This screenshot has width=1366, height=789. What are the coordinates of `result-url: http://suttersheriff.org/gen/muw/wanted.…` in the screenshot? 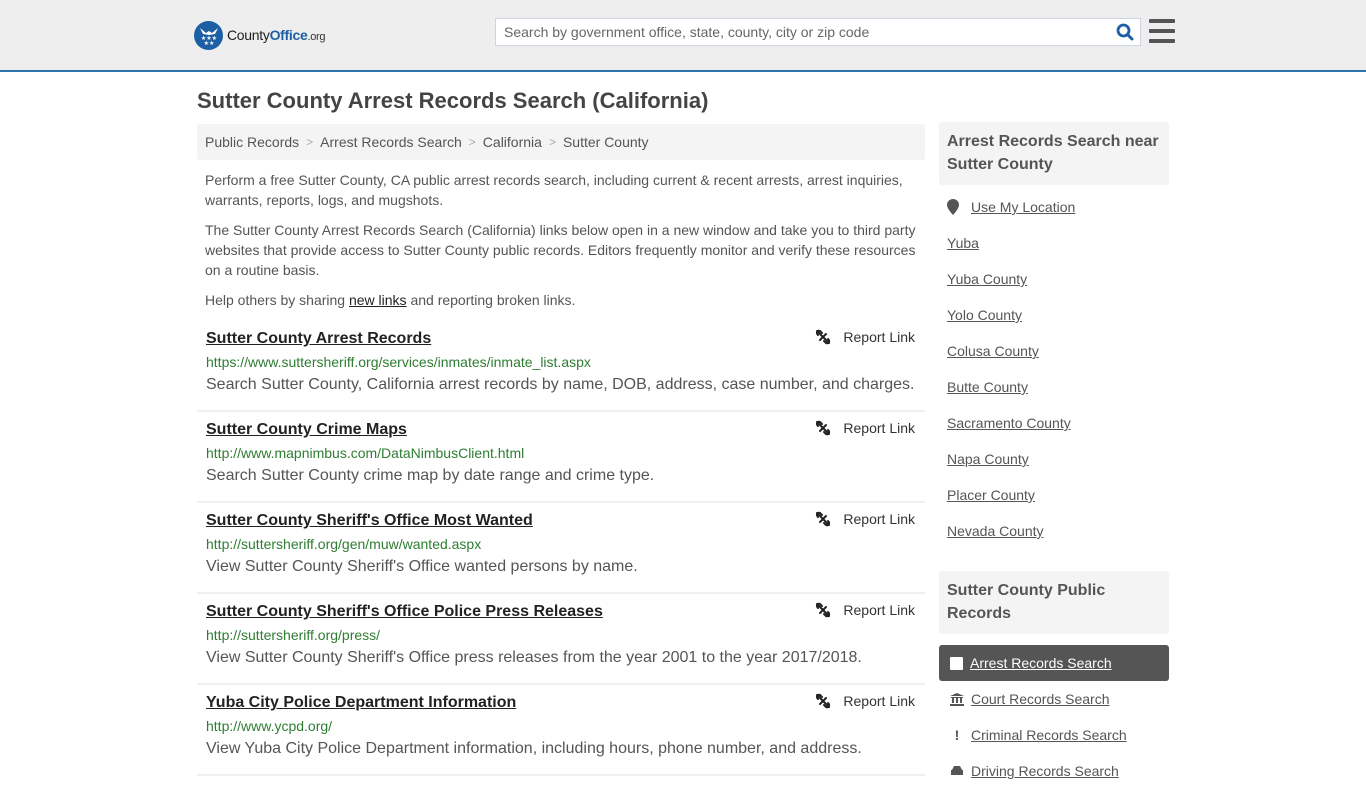 It's located at (561, 544).